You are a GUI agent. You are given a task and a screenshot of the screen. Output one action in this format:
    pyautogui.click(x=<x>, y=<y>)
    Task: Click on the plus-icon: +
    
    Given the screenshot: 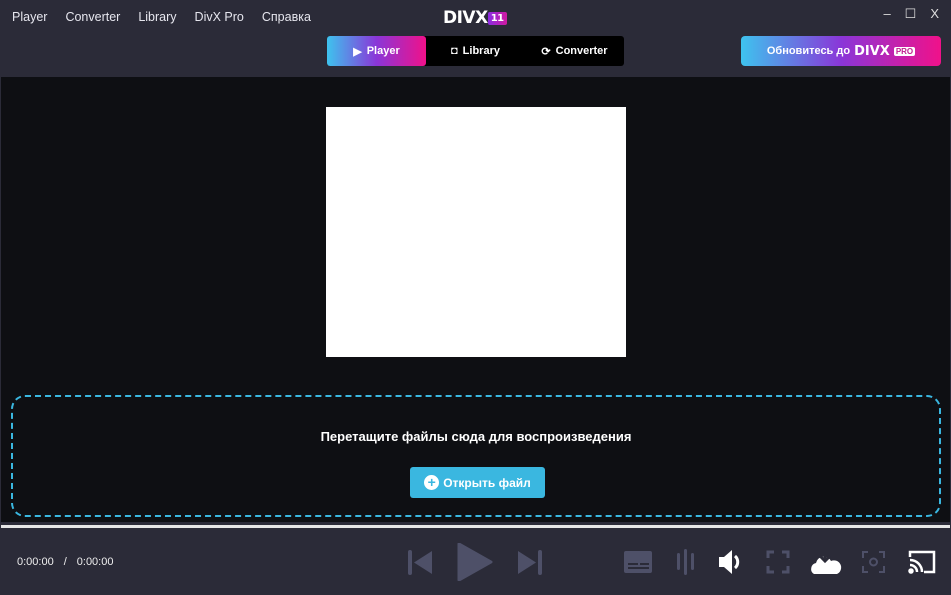 What is the action you would take?
    pyautogui.click(x=432, y=482)
    